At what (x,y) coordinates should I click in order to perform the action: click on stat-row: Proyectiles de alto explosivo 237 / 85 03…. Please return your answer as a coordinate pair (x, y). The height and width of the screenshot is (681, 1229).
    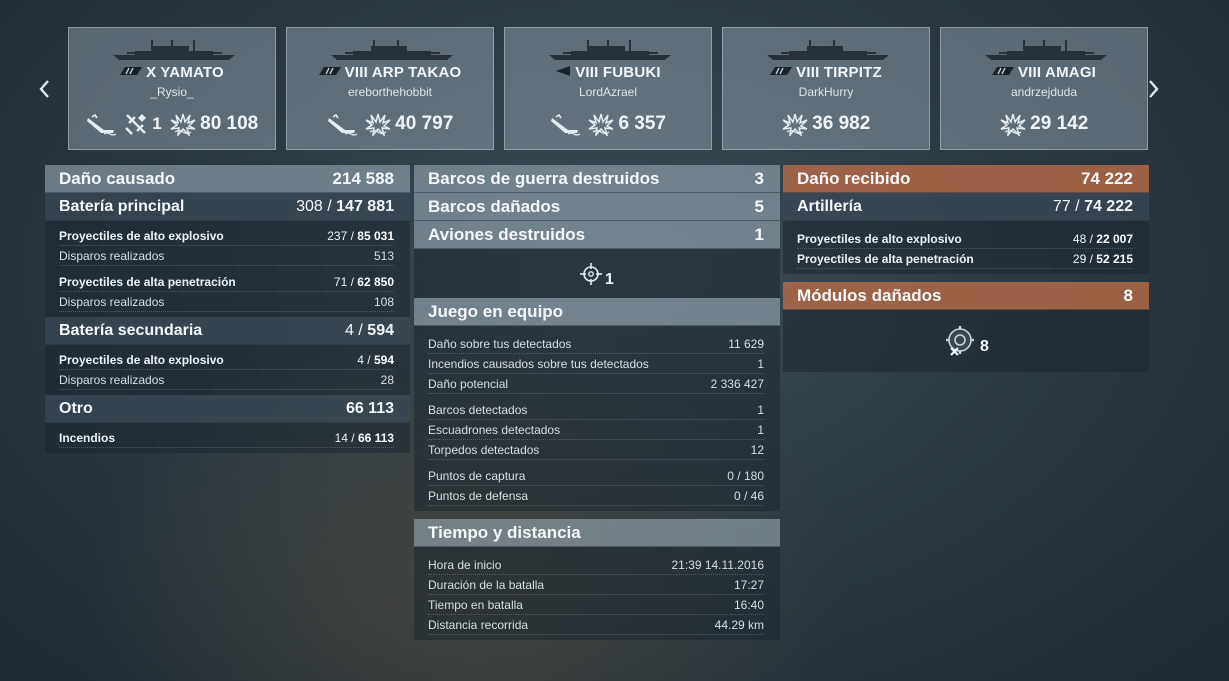
    Looking at the image, I should click on (226, 236).